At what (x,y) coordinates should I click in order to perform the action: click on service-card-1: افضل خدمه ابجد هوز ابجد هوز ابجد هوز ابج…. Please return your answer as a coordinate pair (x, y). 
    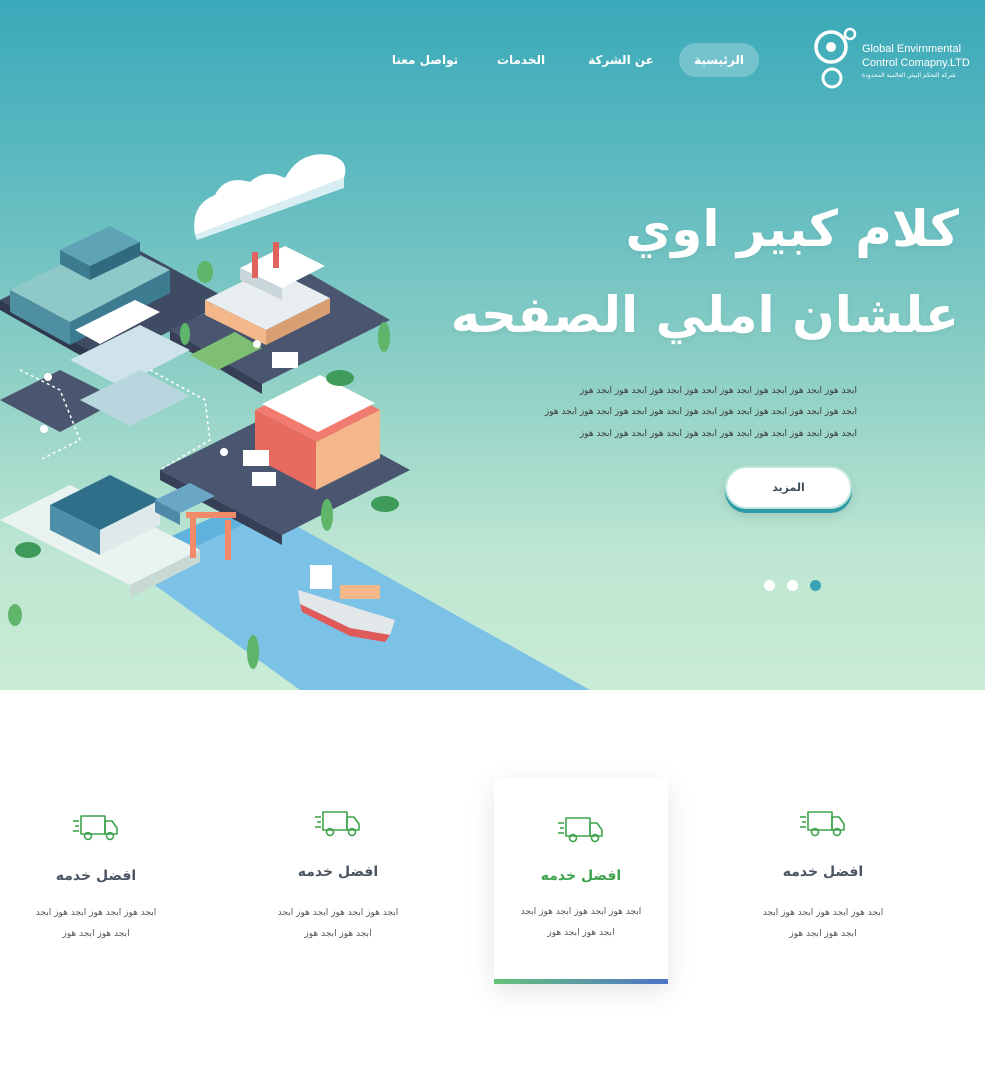
    Looking at the image, I should click on (96, 879).